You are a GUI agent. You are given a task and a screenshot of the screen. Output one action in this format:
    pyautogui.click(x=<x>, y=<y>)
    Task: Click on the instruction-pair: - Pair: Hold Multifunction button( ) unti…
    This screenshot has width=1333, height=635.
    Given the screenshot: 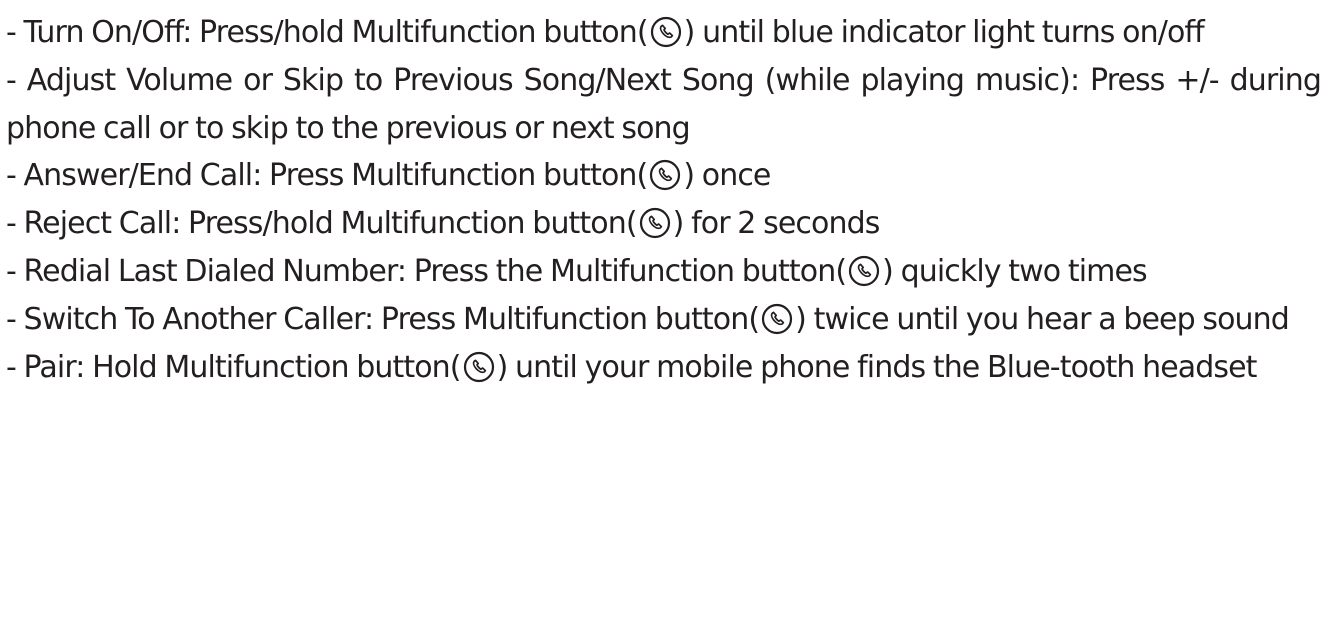 What is the action you would take?
    pyautogui.click(x=663, y=368)
    